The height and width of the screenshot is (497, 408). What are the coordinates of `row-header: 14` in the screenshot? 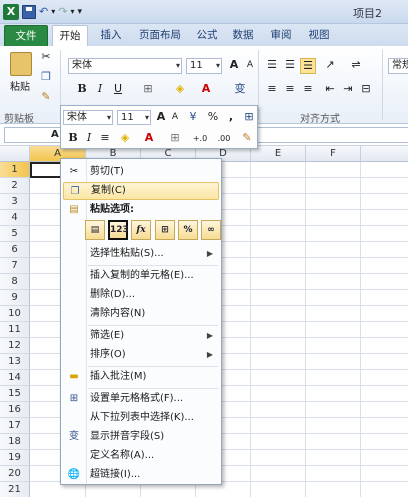 It's located at (15, 378).